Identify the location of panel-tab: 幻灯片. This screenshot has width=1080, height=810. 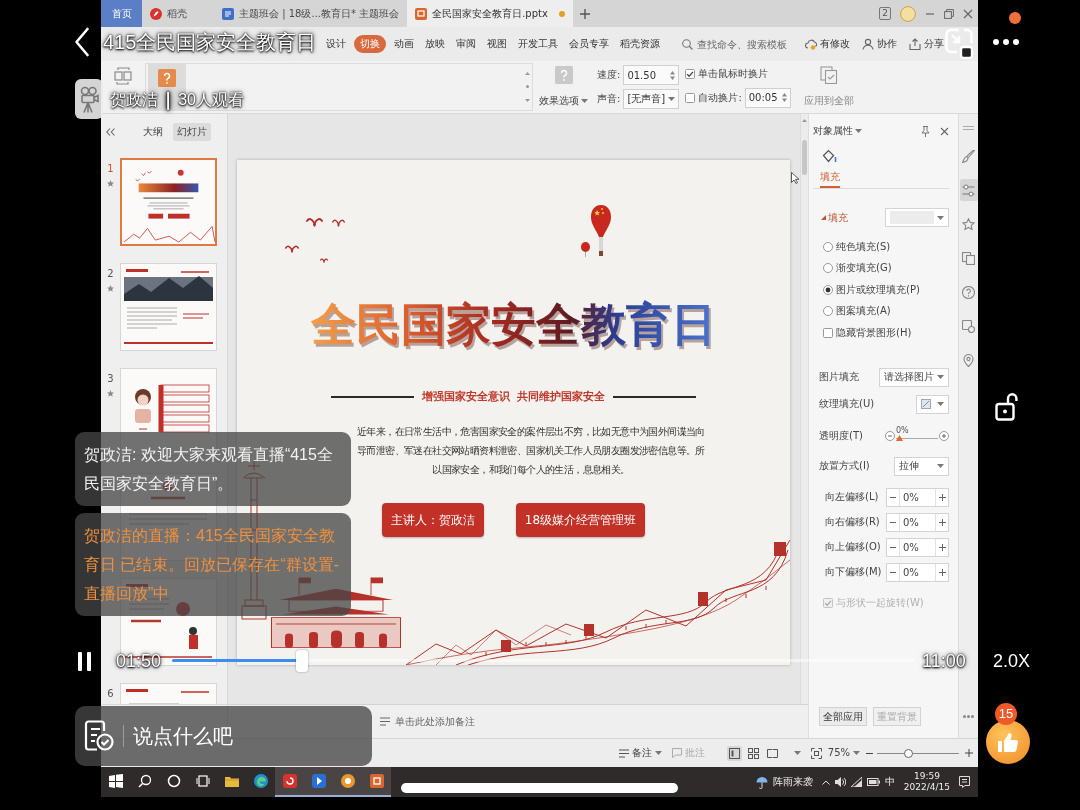
(192, 132).